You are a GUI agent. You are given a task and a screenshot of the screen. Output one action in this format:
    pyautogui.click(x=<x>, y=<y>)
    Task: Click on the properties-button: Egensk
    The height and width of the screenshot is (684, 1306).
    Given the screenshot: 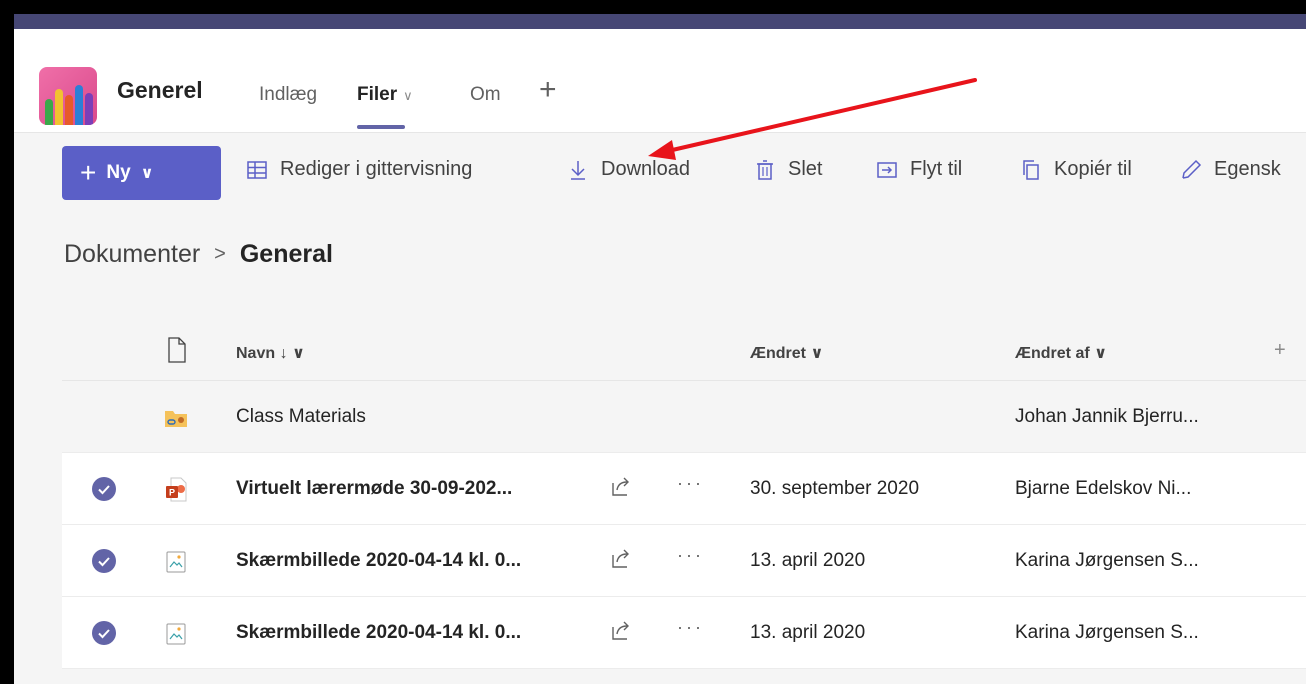 What is the action you would take?
    pyautogui.click(x=1230, y=169)
    